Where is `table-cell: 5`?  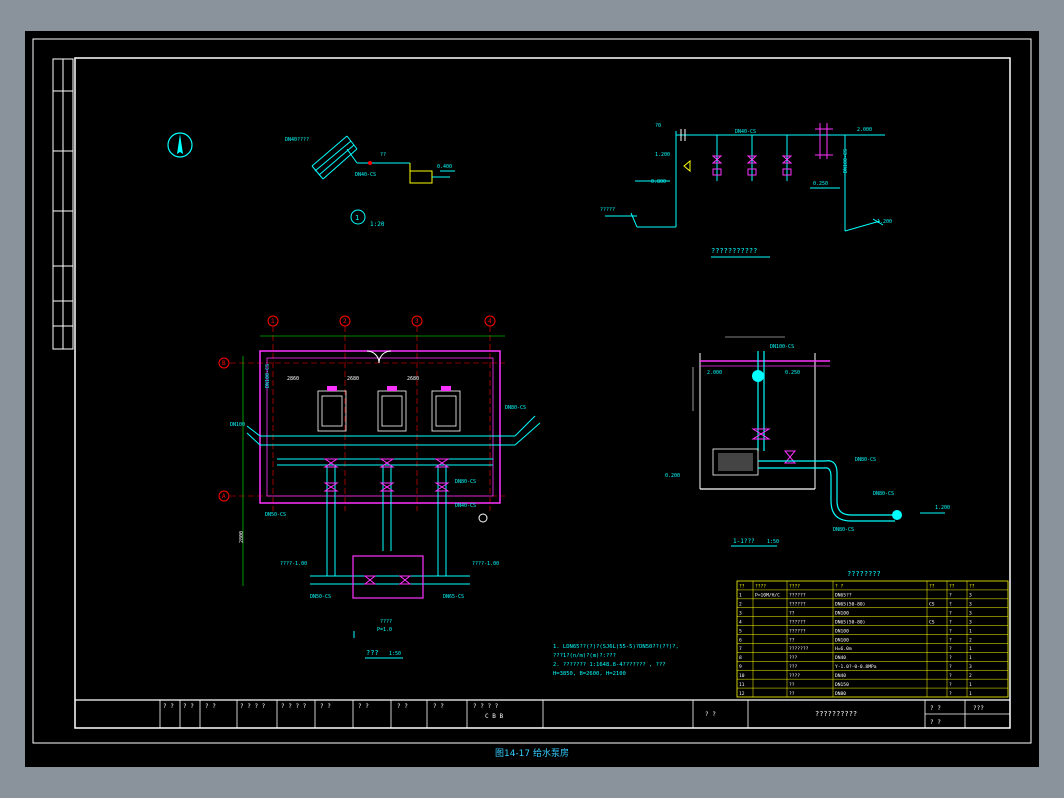
table-cell: 5 is located at coordinates (740, 631).